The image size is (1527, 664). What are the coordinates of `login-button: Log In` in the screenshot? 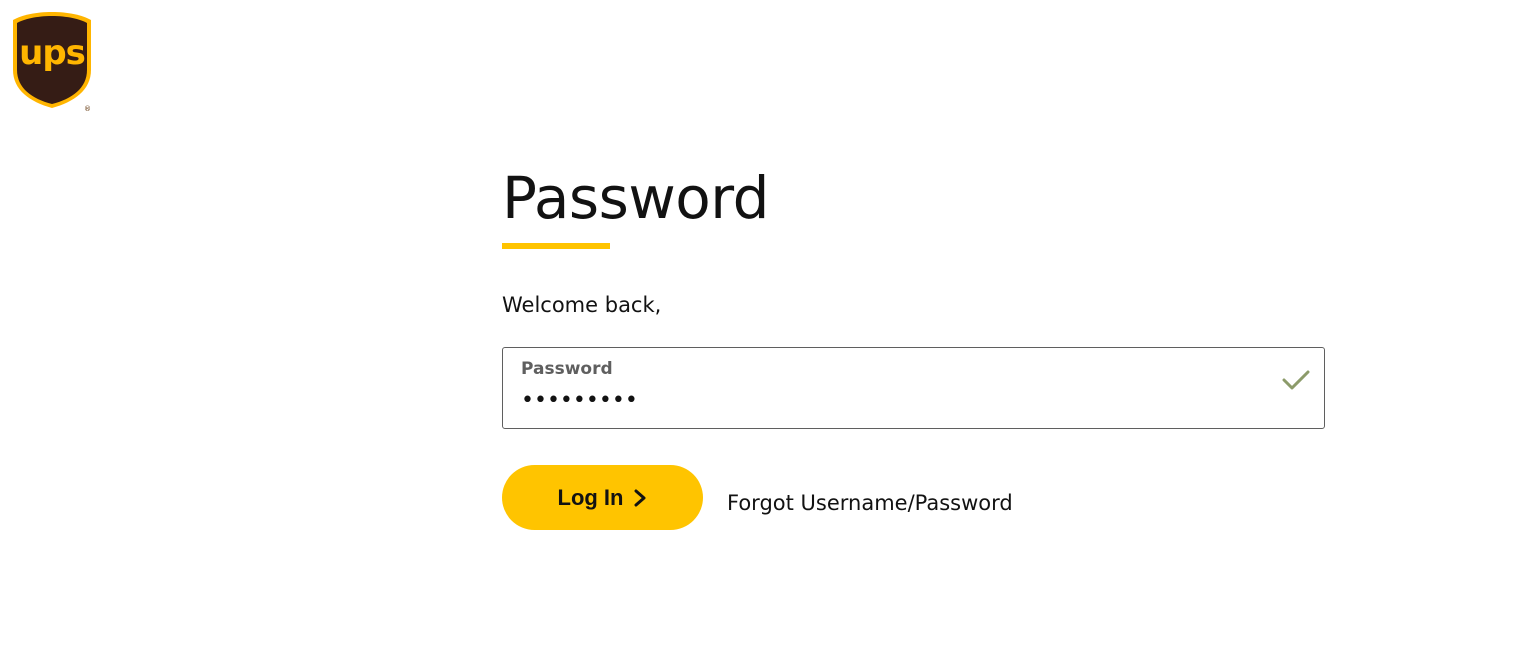 It's located at (602, 497).